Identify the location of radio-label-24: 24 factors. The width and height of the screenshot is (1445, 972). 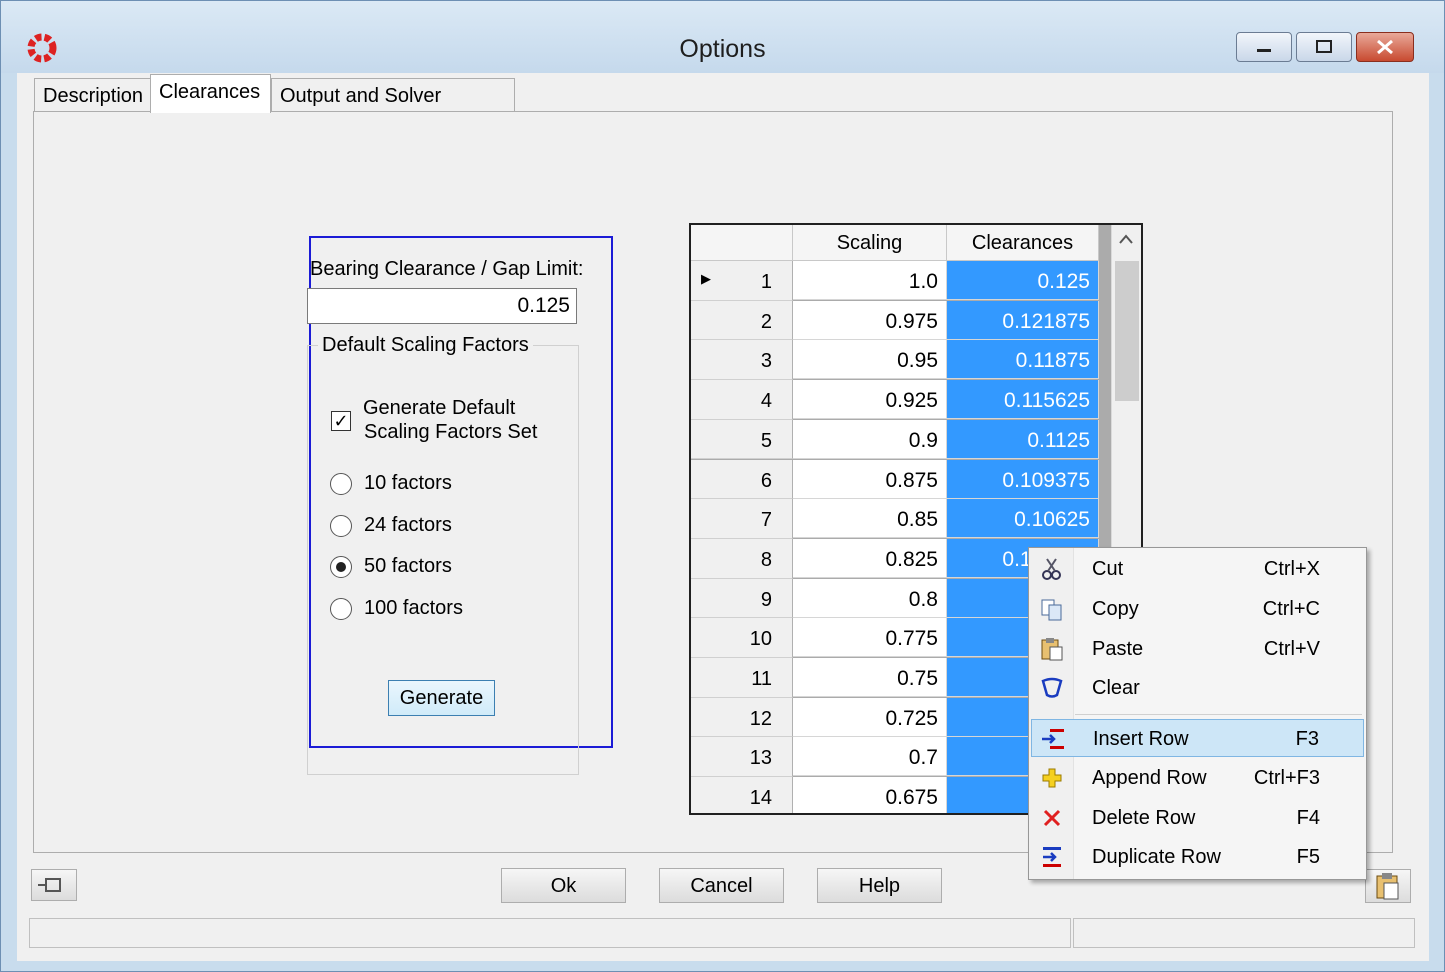
(408, 525).